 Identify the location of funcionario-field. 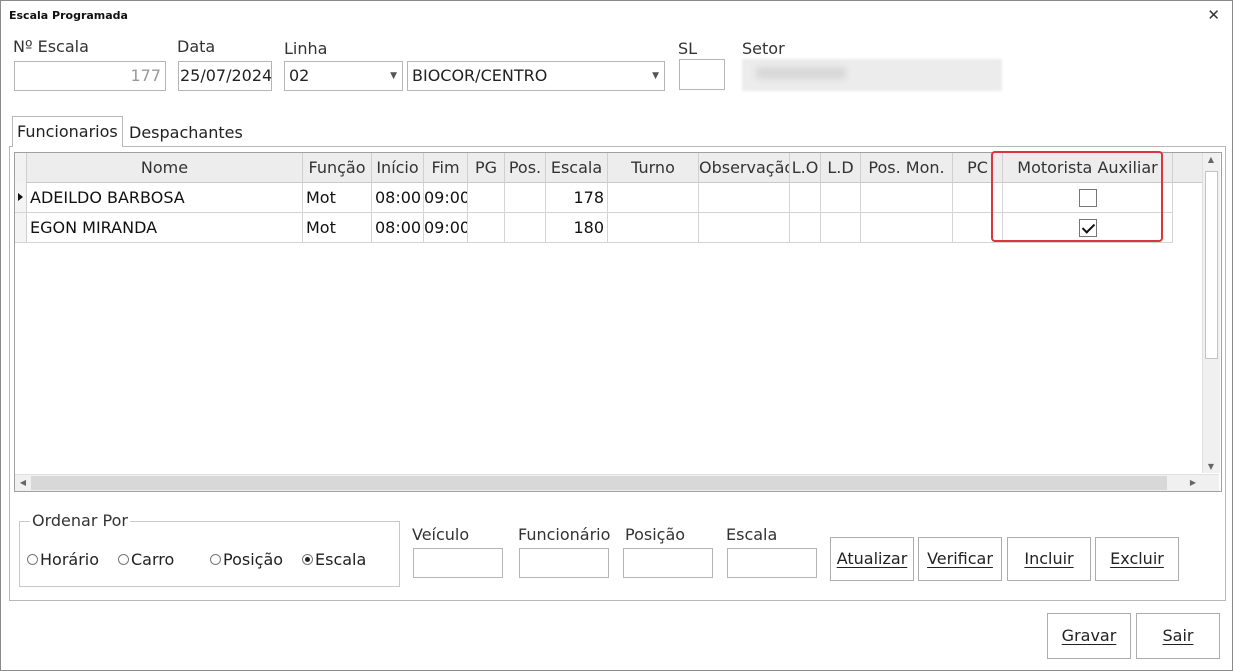
(564, 563).